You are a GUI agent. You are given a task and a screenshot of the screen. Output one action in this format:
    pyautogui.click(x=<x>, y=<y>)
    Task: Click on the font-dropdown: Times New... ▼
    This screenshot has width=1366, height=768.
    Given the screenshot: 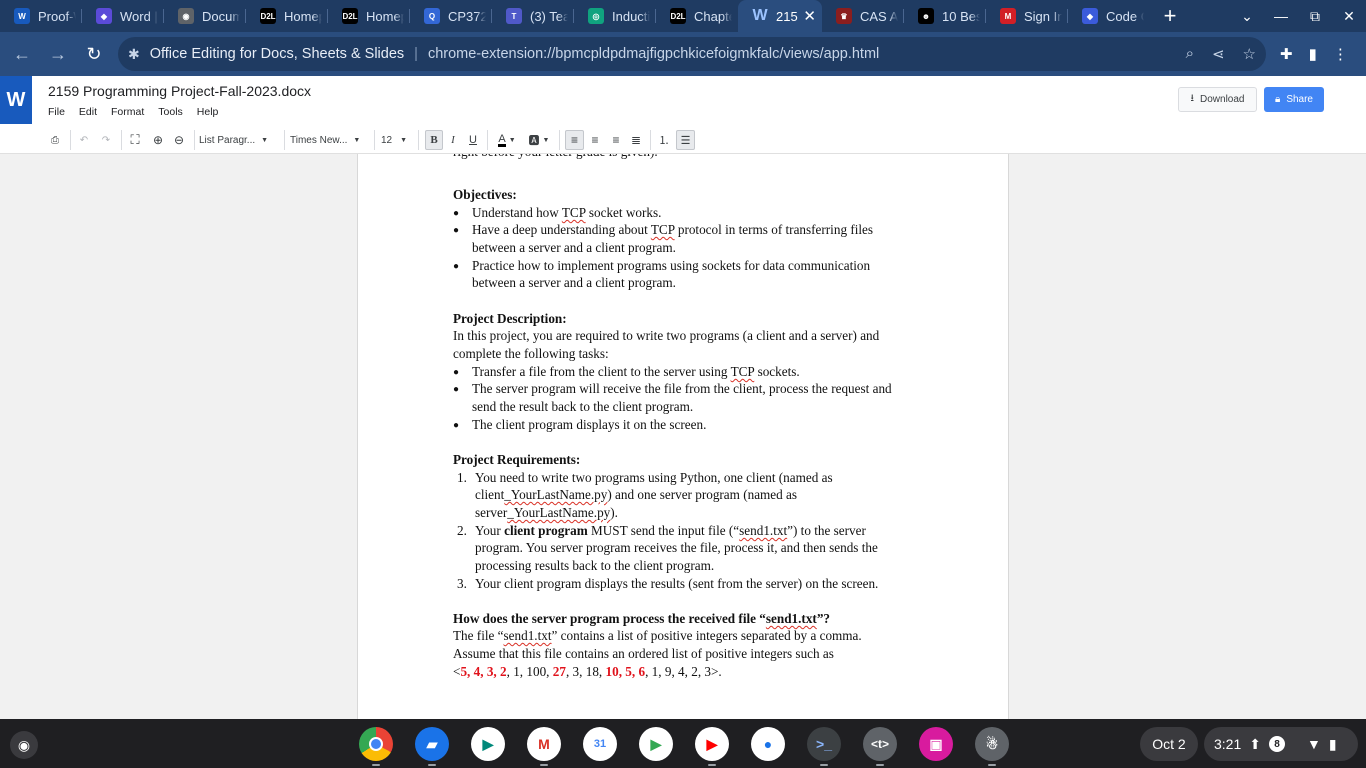 What is the action you would take?
    pyautogui.click(x=329, y=140)
    